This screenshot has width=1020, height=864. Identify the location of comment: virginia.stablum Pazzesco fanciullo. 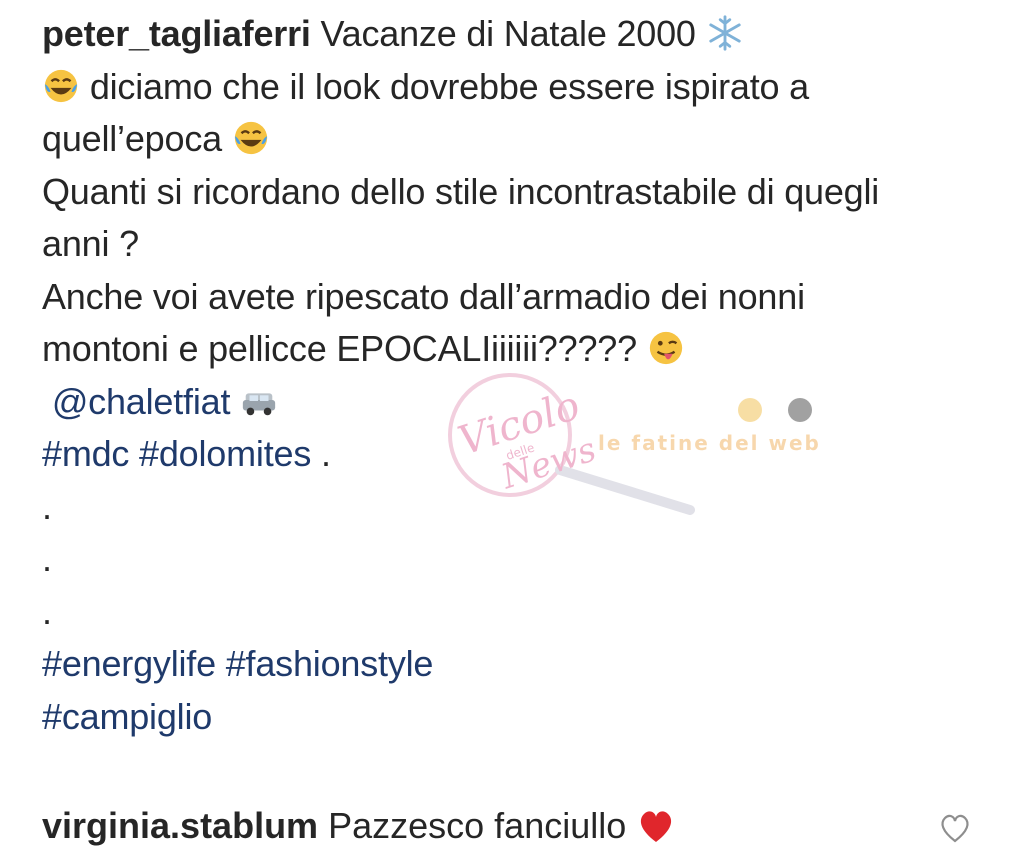
(522, 826).